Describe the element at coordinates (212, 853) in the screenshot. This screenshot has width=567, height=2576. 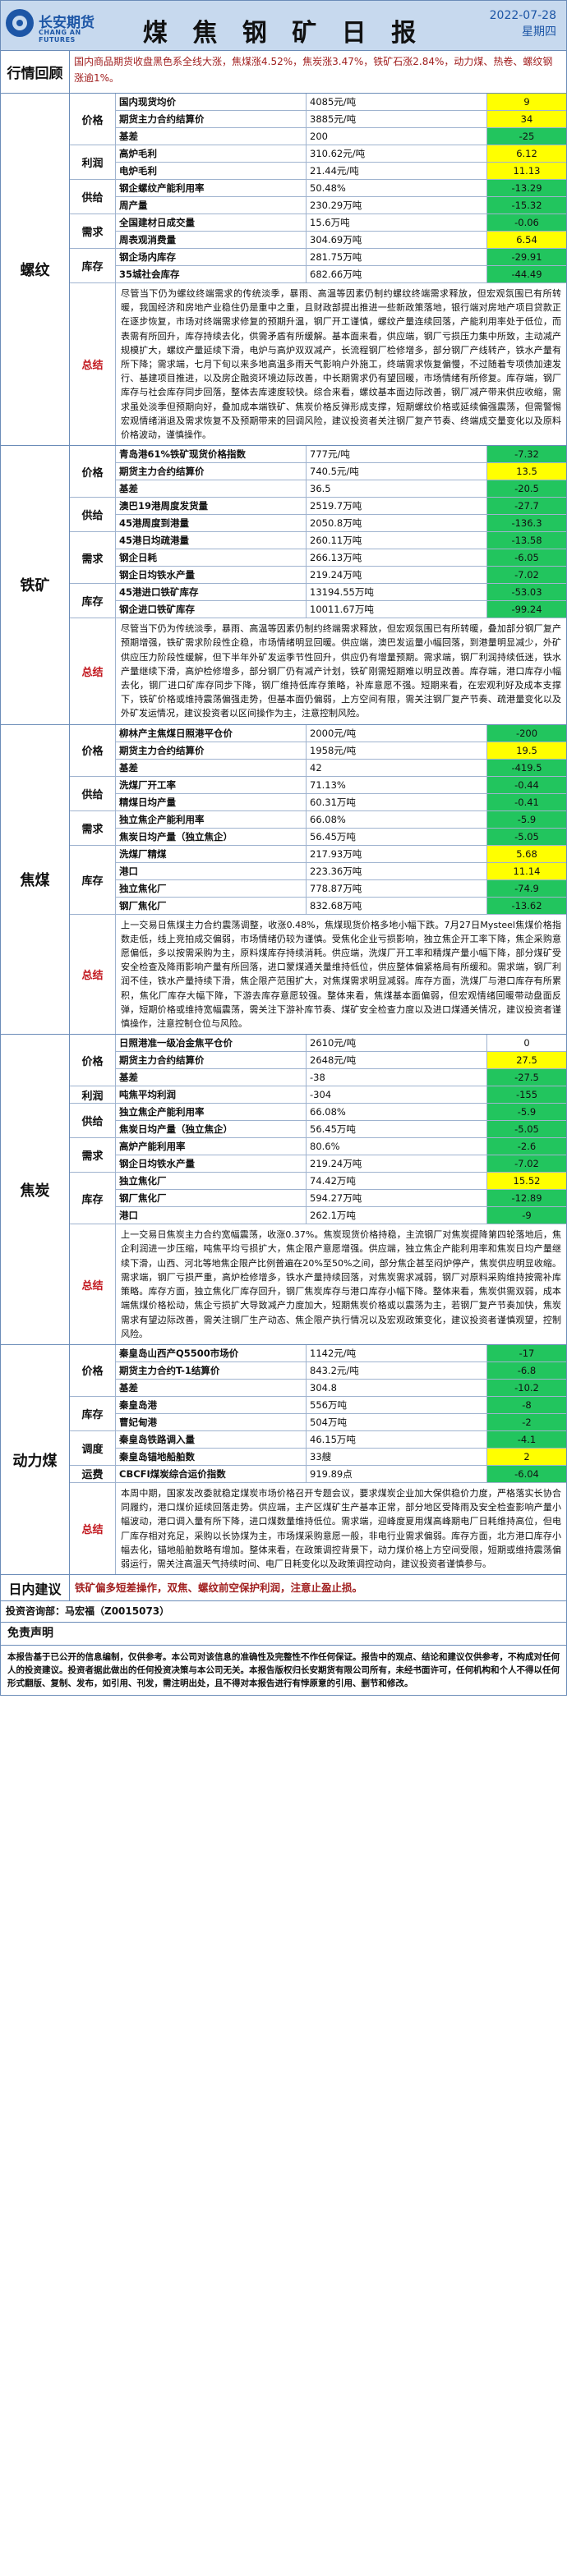
I see `indicator-name: 洗煤厂精煤` at that location.